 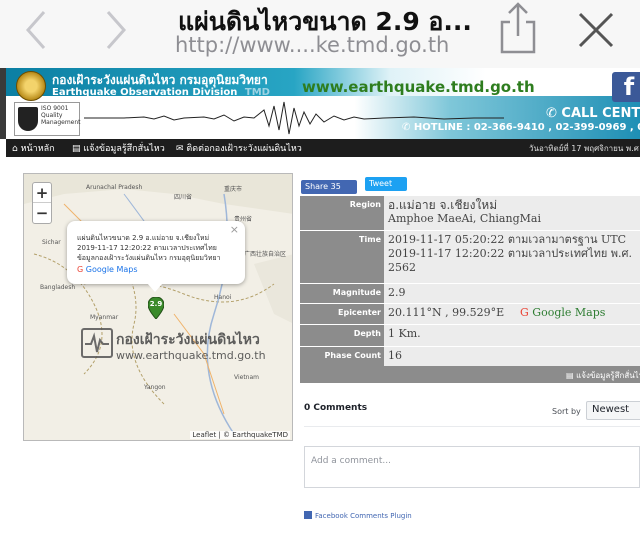 I want to click on watermark-url: www.earthquake.tmd.go.th, so click(x=191, y=355).